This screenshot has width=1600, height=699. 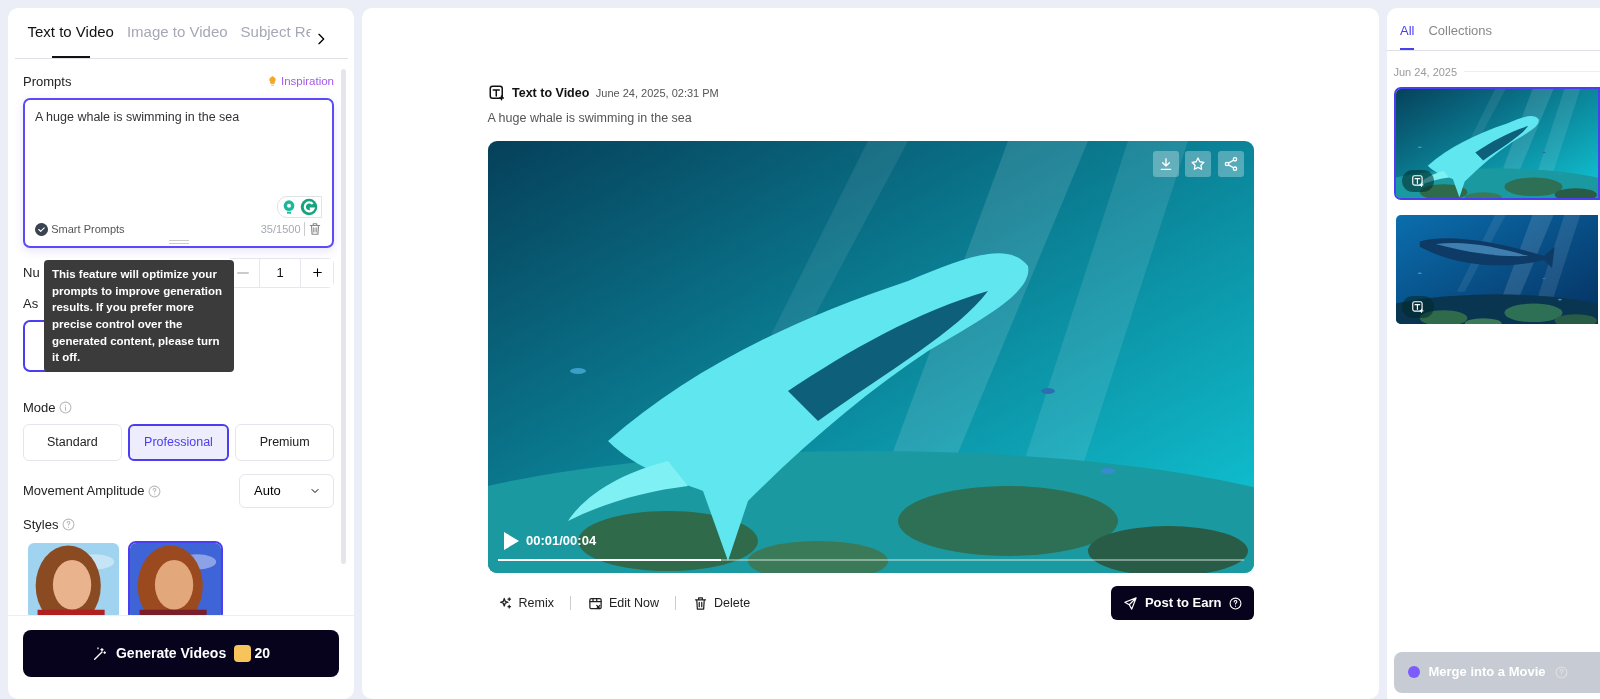 What do you see at coordinates (262, 653) in the screenshot?
I see `credit-count: 20` at bounding box center [262, 653].